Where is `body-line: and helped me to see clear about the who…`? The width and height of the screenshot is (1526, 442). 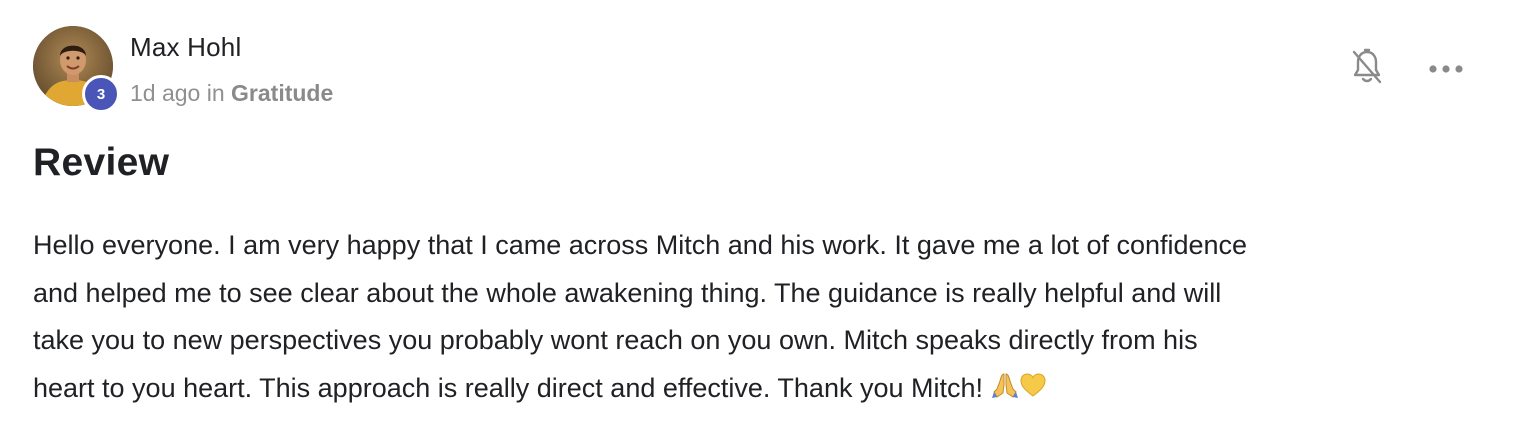
body-line: and helped me to see clear about the who… is located at coordinates (627, 292).